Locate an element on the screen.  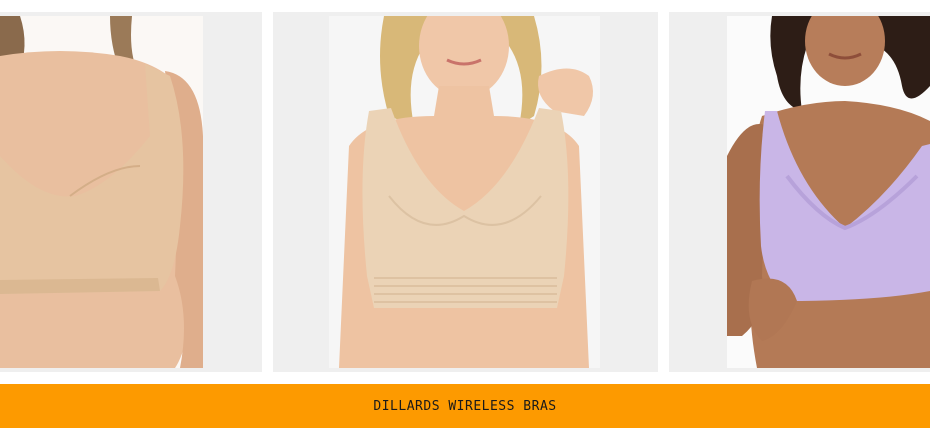
category-banner: DILLARDS WIRELESS BRAS is located at coordinates (465, 406).